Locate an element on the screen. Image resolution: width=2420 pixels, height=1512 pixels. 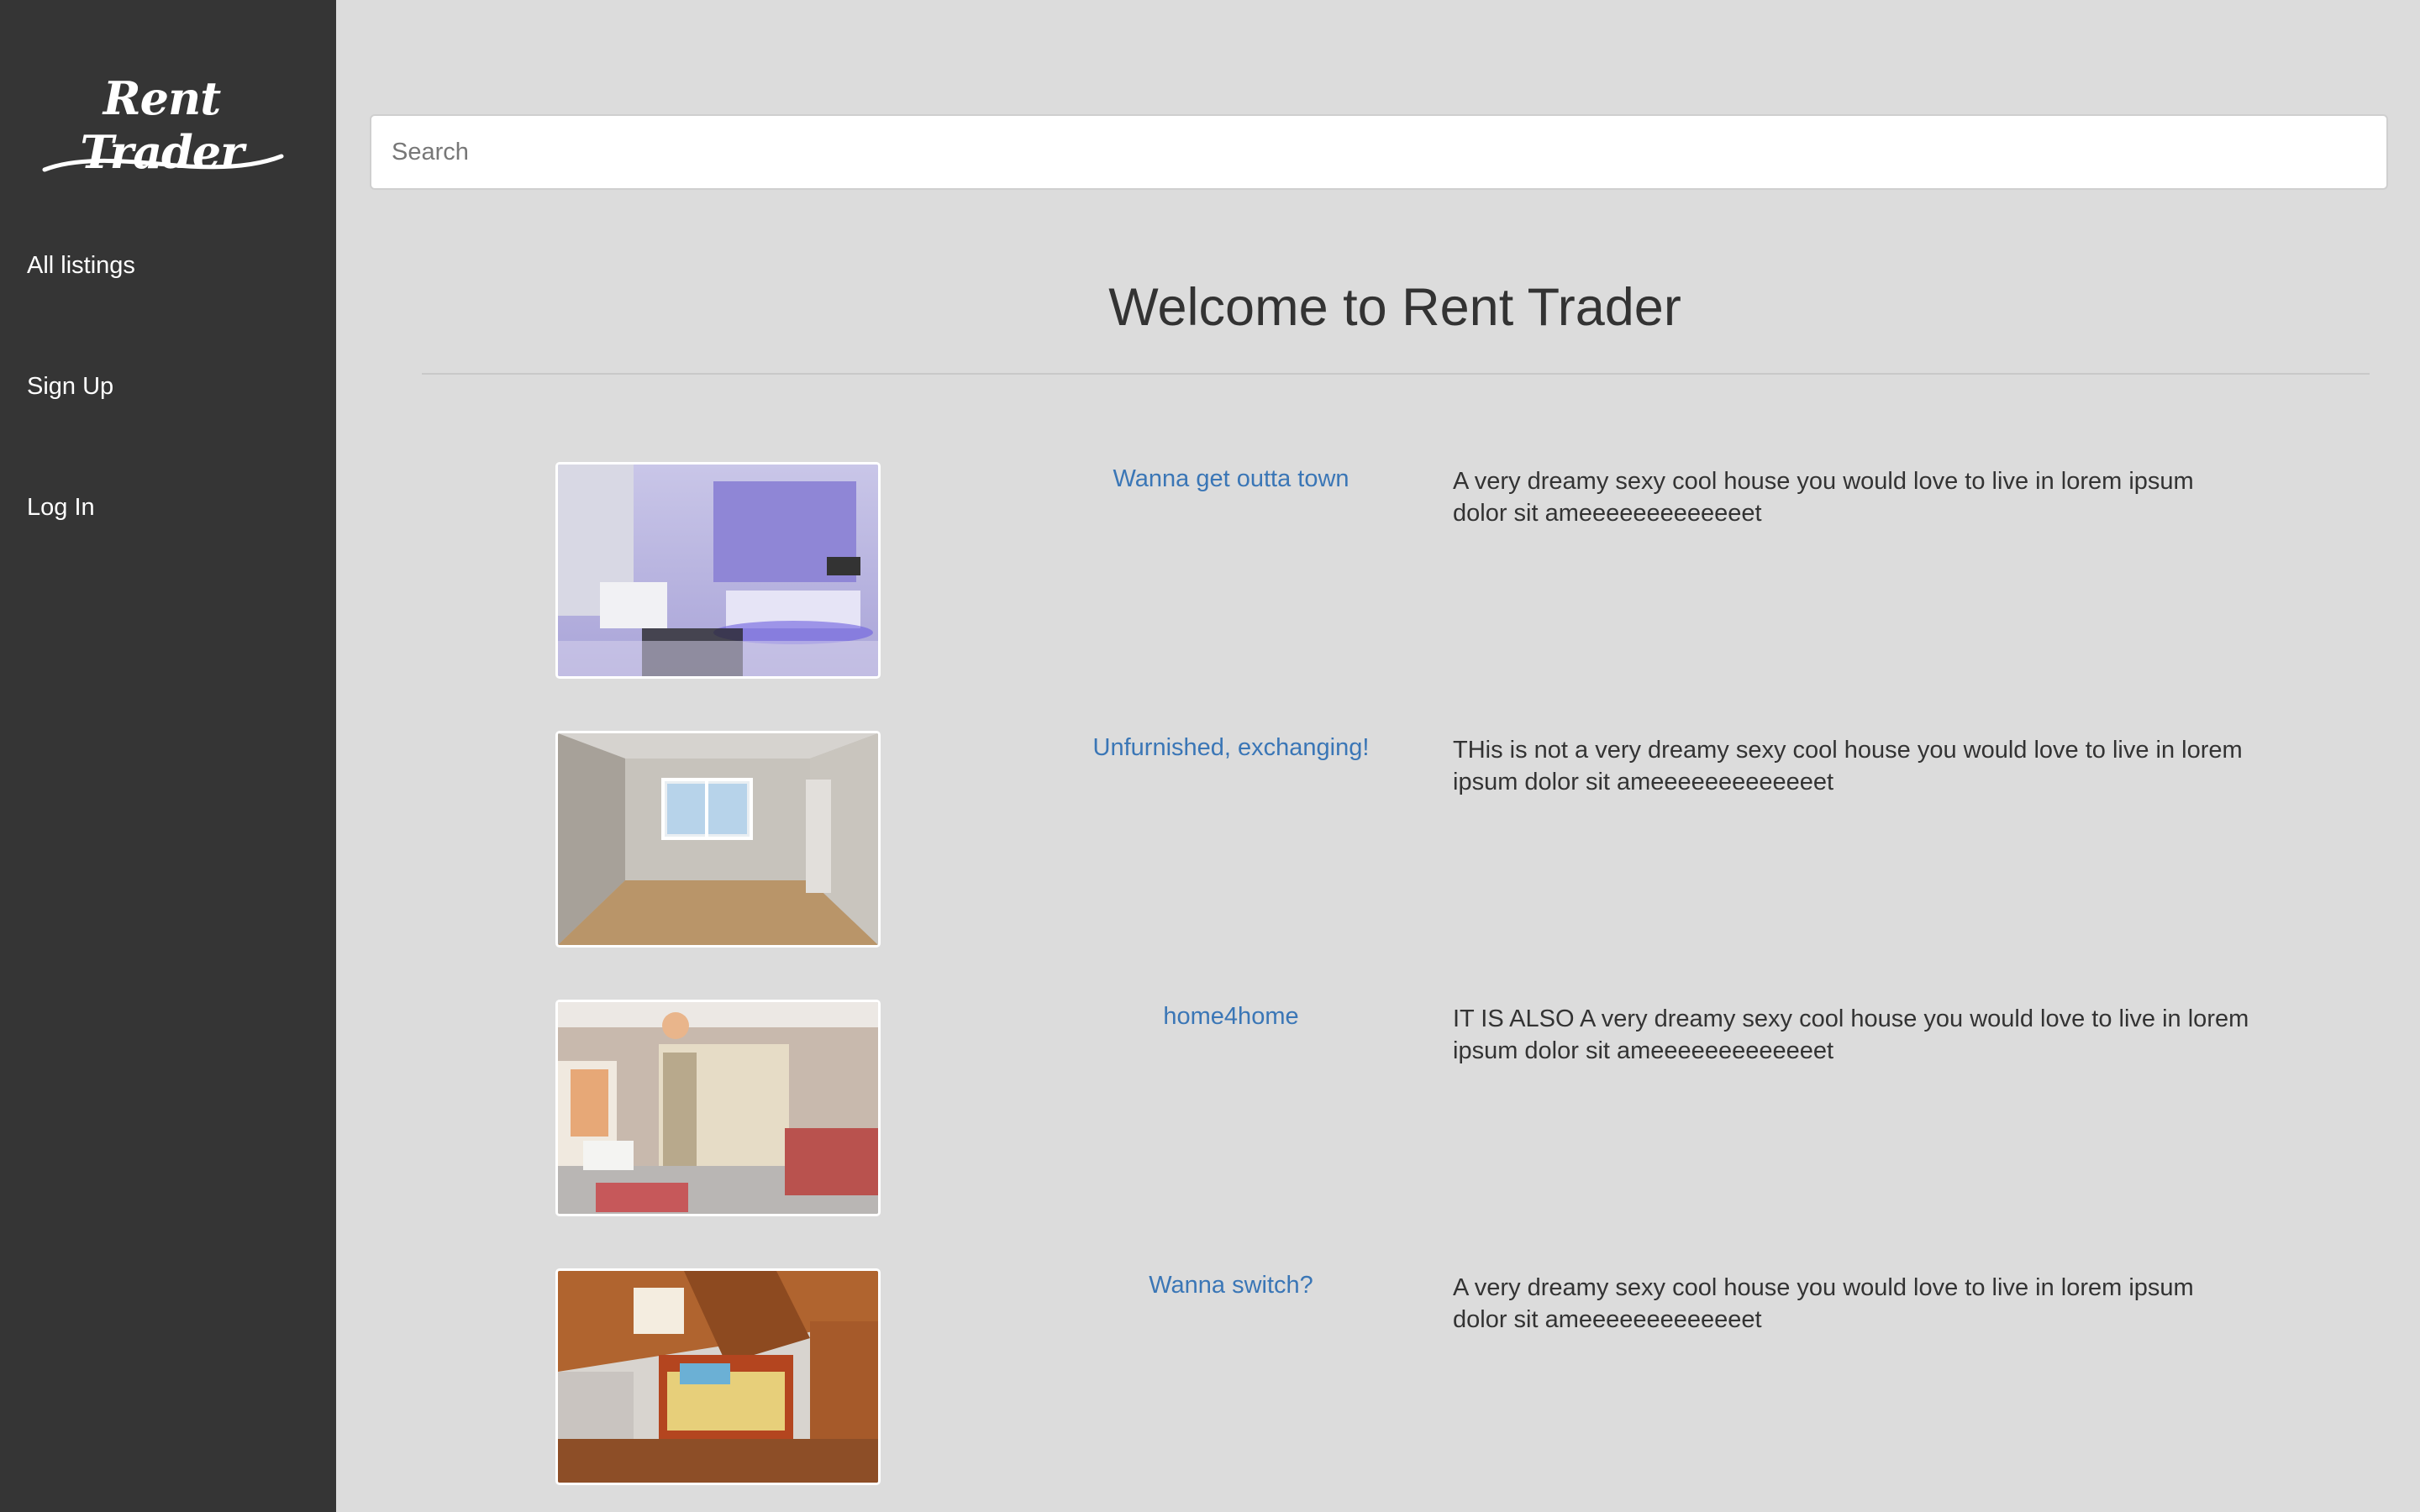
search-input is located at coordinates (1379, 152).